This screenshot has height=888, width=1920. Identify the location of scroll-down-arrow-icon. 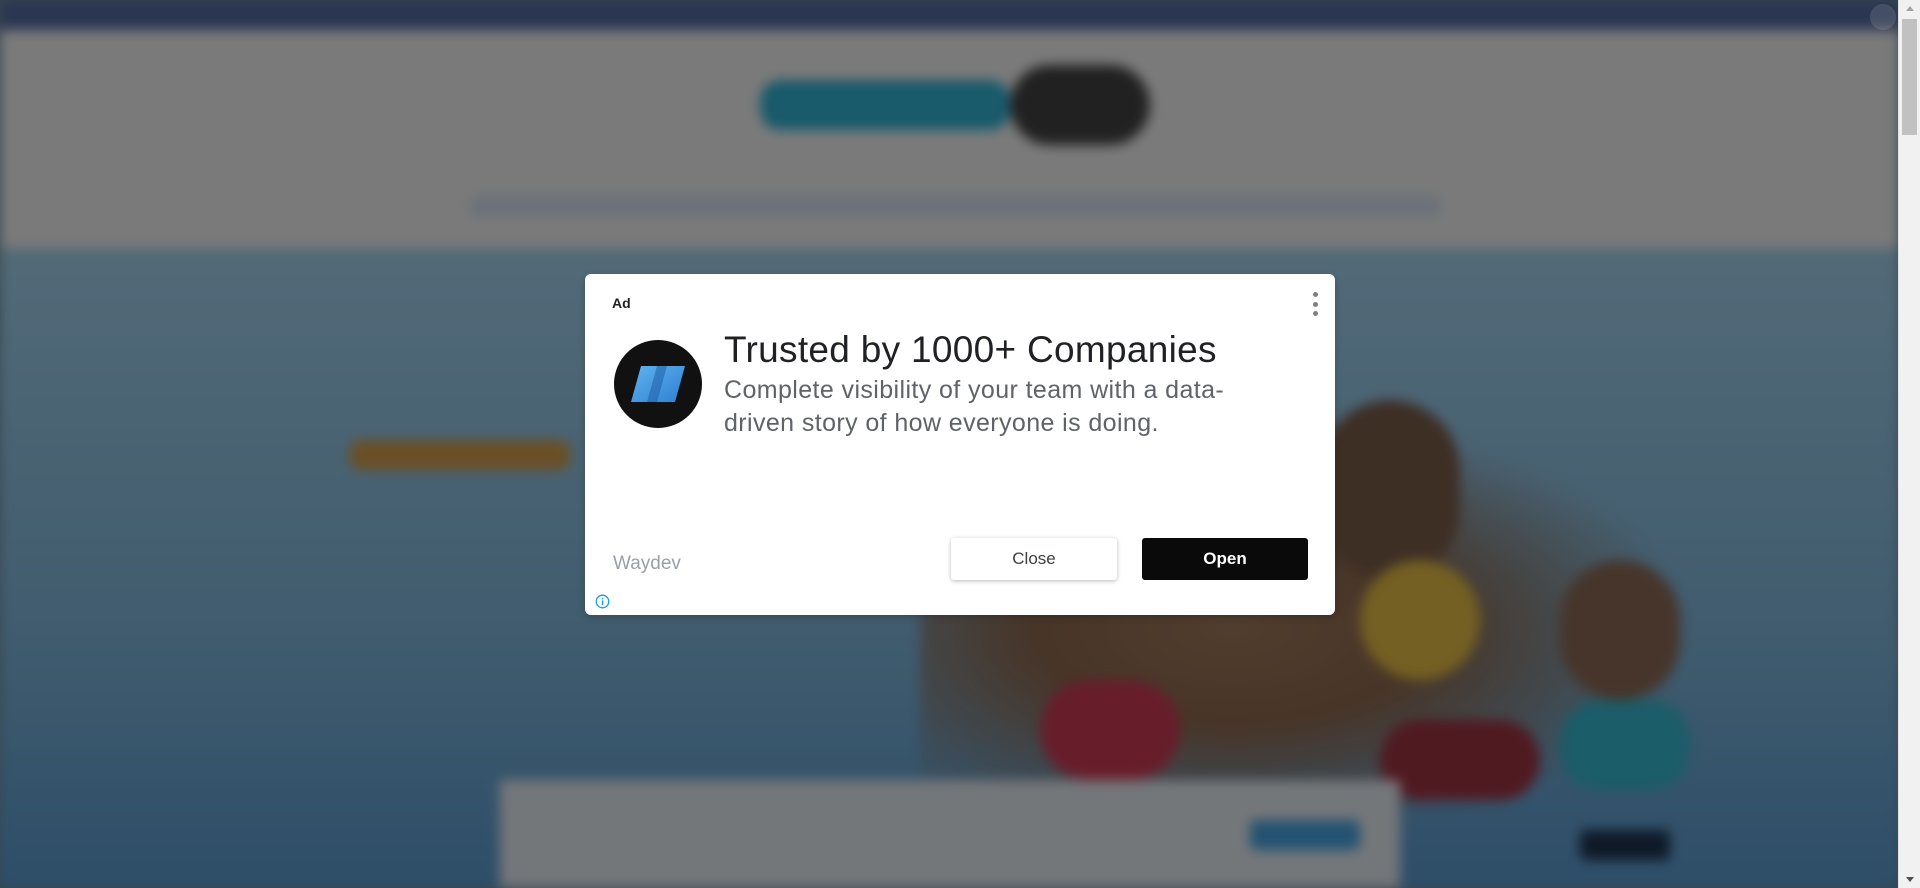
(1909, 879).